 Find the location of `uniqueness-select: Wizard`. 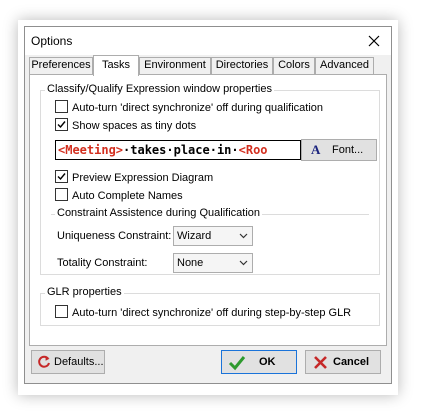

uniqueness-select: Wizard is located at coordinates (213, 236).